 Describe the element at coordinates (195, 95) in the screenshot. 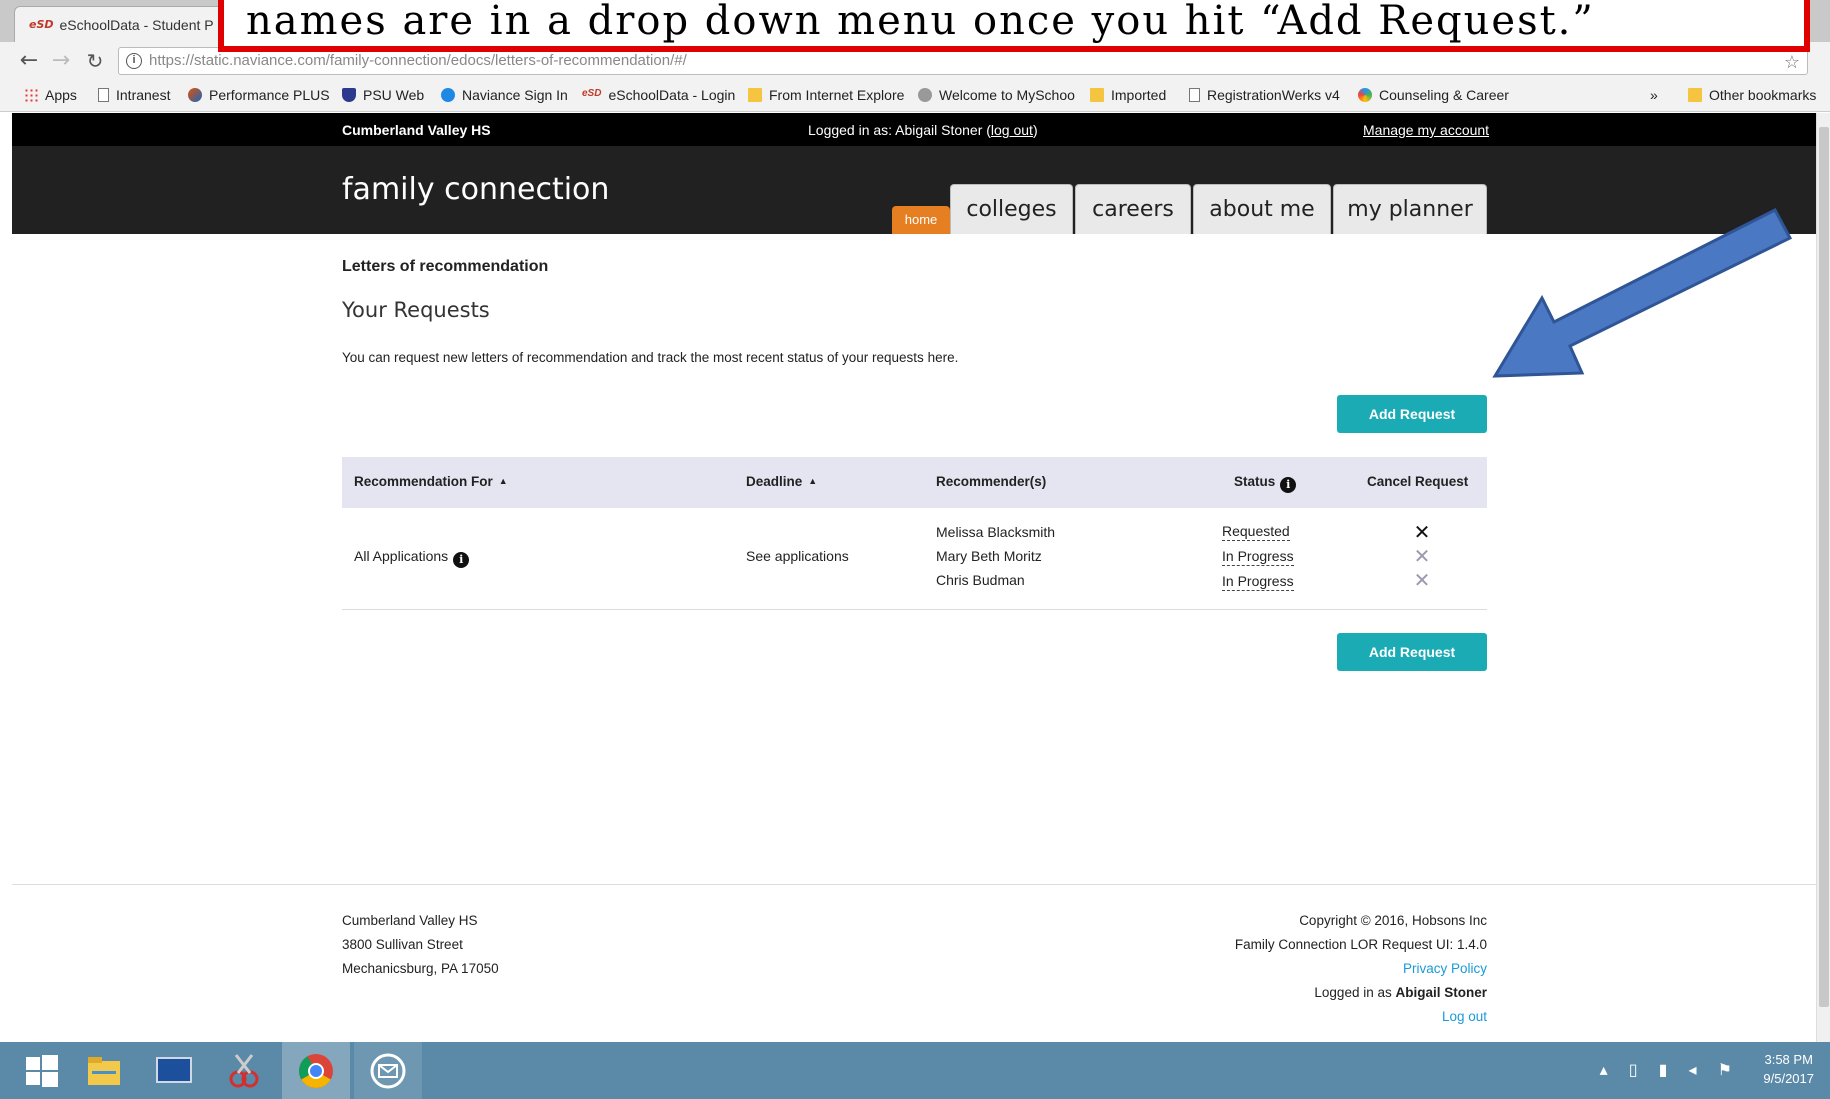

I see `globe-icon` at that location.